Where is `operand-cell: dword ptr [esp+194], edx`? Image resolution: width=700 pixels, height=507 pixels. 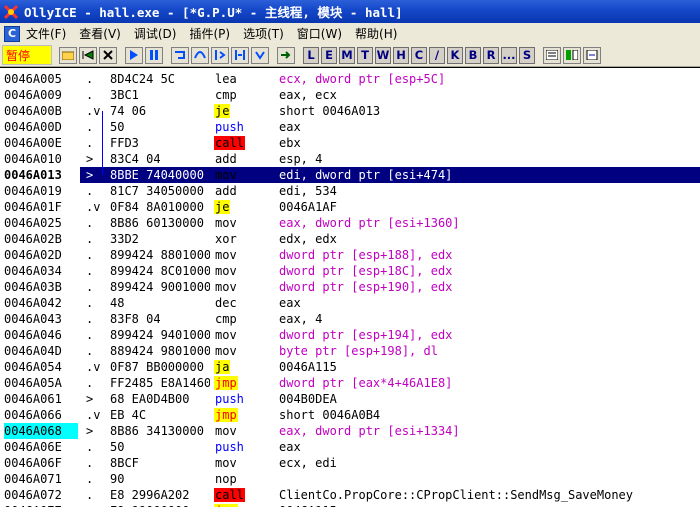 operand-cell: dword ptr [esp+194], edx is located at coordinates (489, 335).